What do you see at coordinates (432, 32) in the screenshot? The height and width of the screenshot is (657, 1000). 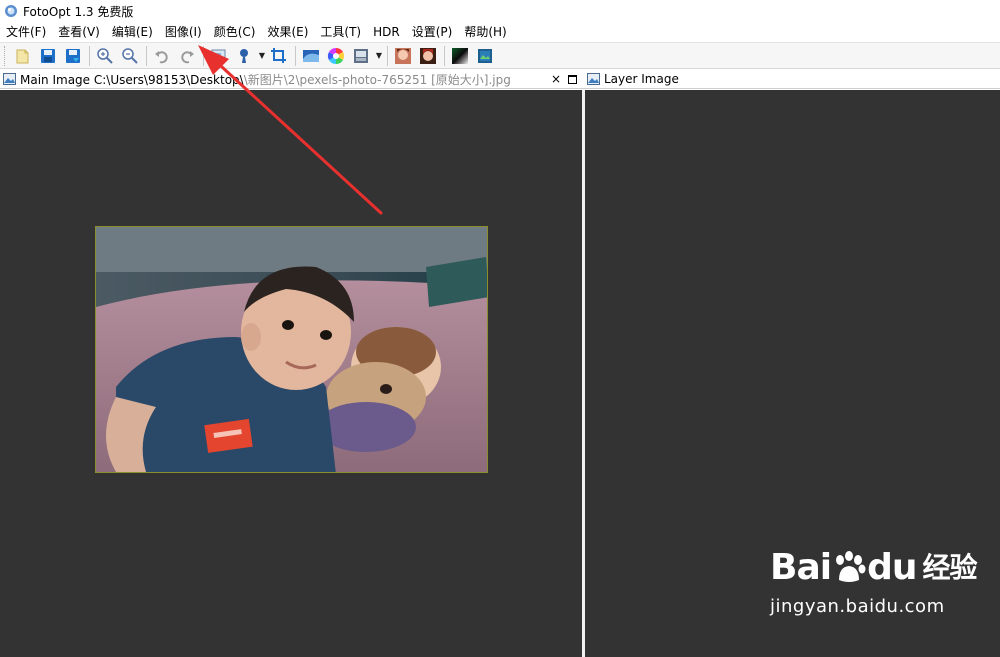 I see `menu-settings: 设置(P)` at bounding box center [432, 32].